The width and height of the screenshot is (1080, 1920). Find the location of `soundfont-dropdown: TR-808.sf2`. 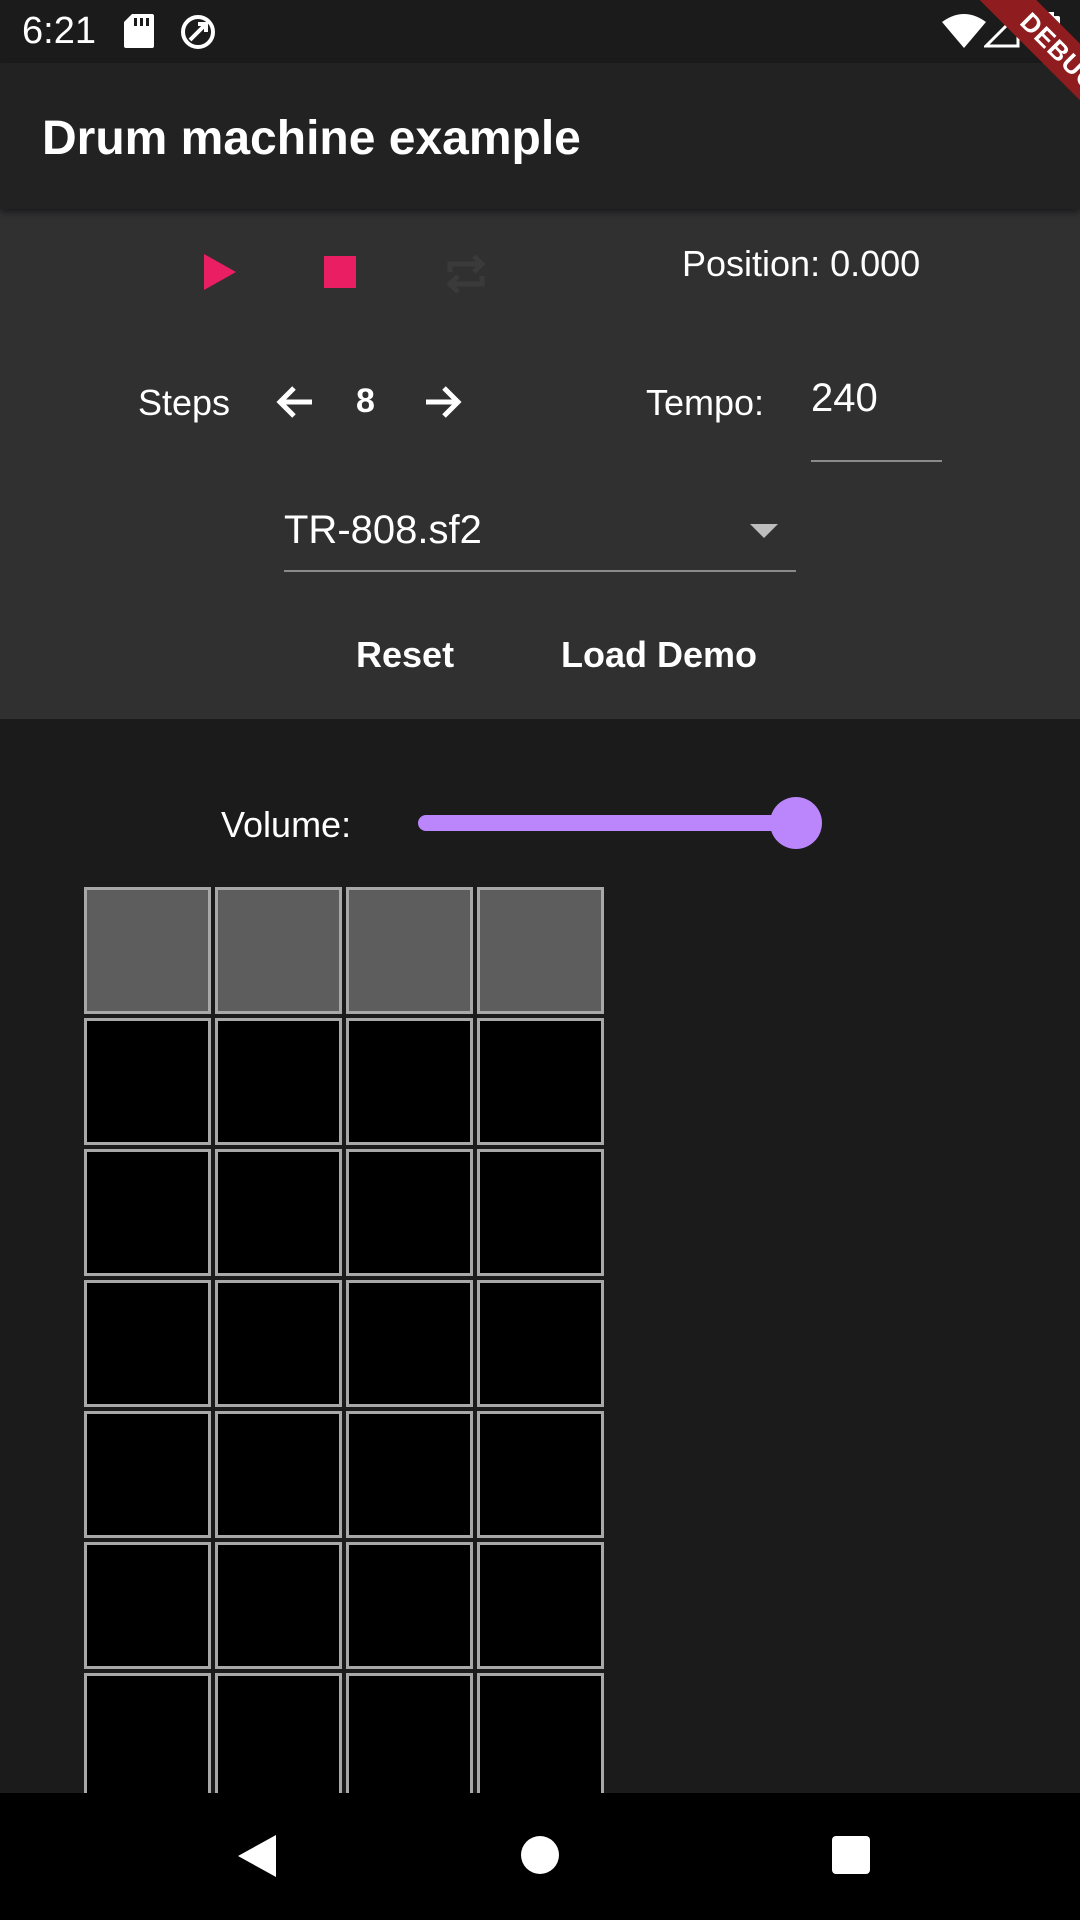

soundfont-dropdown: TR-808.sf2 is located at coordinates (540, 536).